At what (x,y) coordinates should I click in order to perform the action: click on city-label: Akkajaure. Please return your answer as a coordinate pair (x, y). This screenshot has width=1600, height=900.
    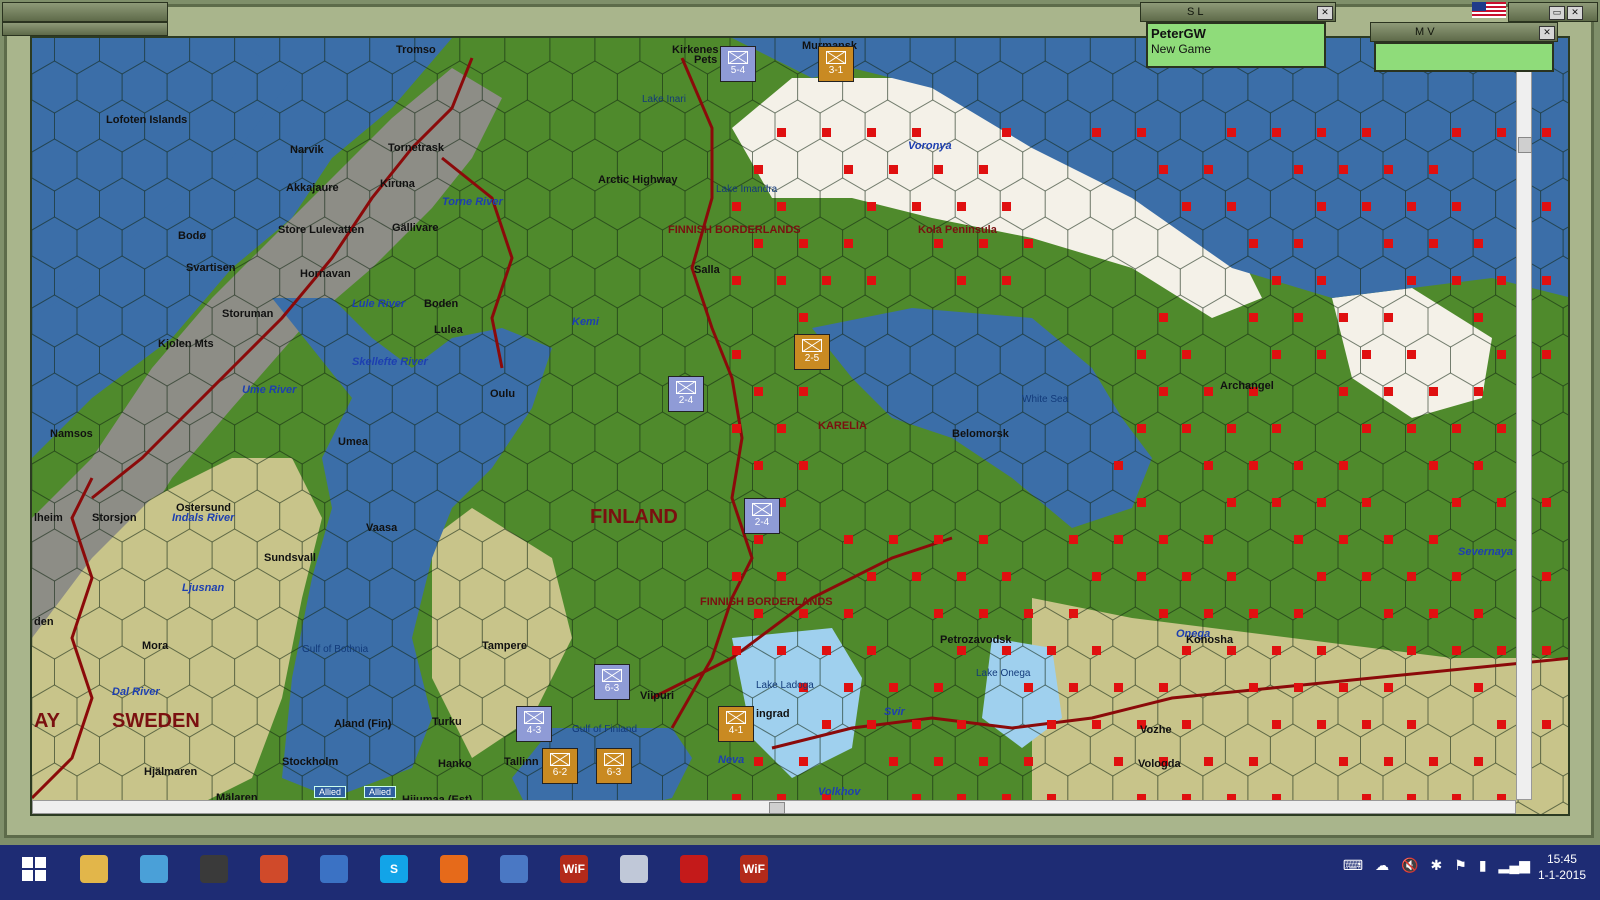
    Looking at the image, I should click on (312, 188).